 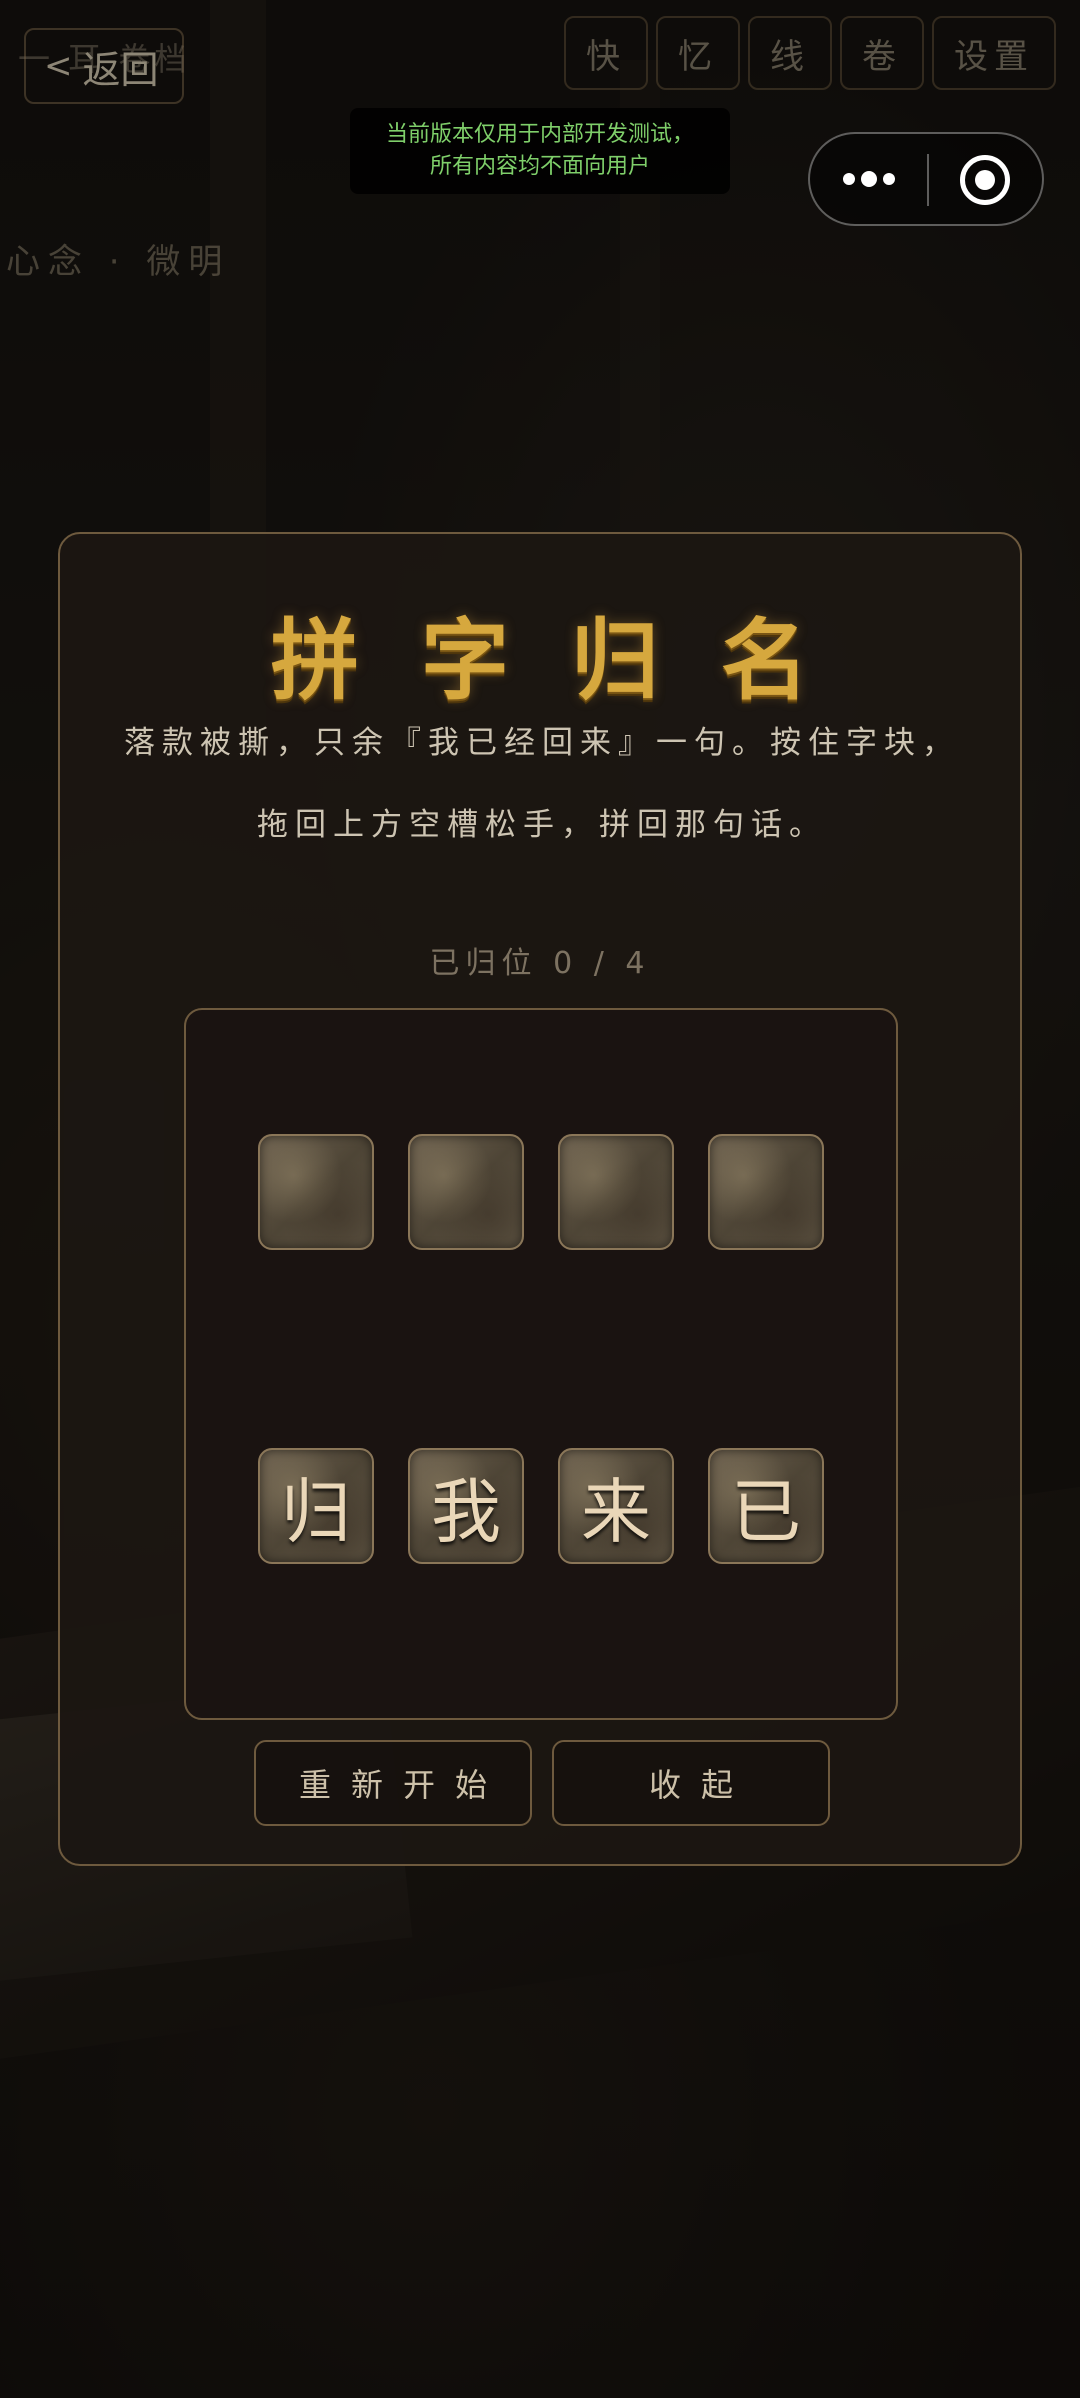 I want to click on dev-notice-line: 所有内容均不面向用户, so click(x=539, y=166).